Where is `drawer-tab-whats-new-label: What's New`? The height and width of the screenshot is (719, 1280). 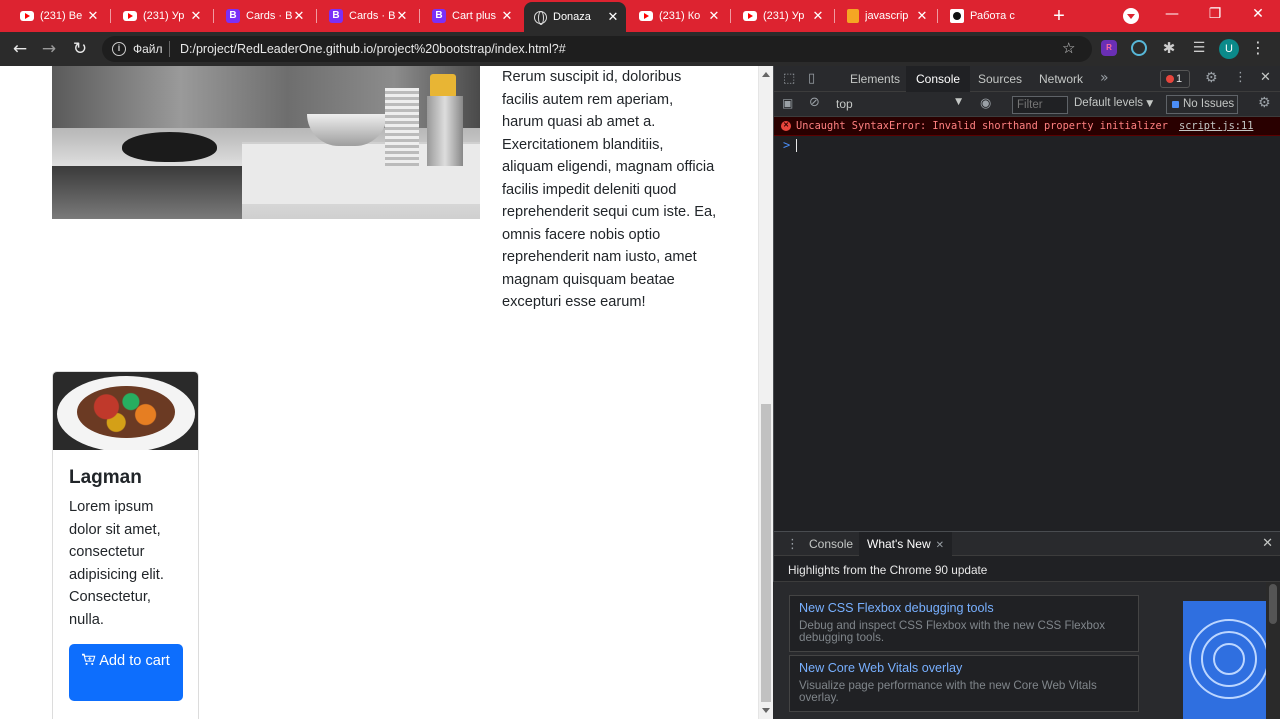 drawer-tab-whats-new-label: What's New is located at coordinates (899, 544).